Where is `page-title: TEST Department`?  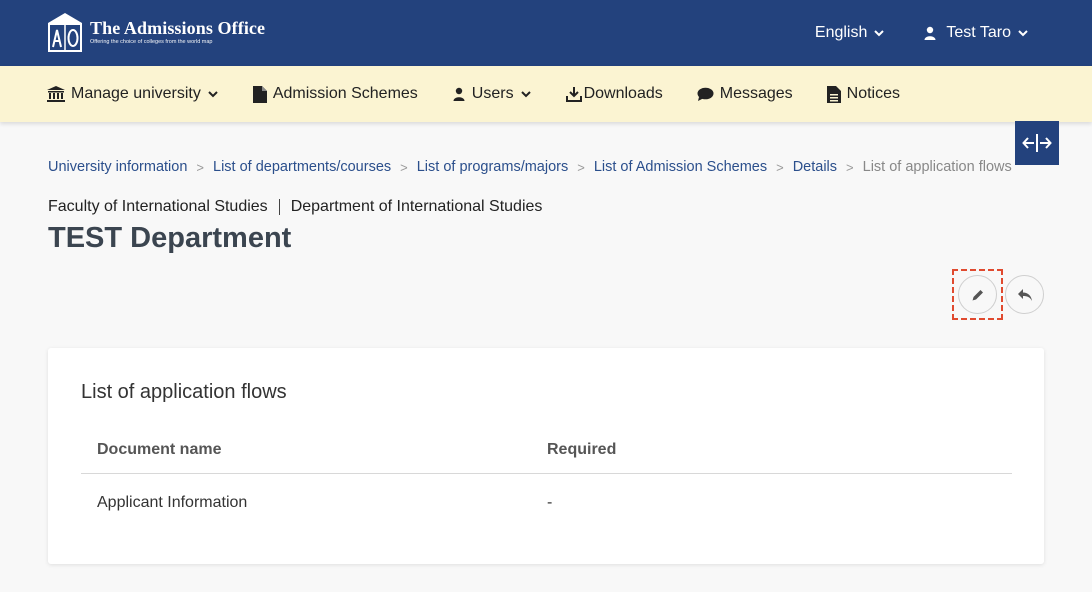 page-title: TEST Department is located at coordinates (170, 238).